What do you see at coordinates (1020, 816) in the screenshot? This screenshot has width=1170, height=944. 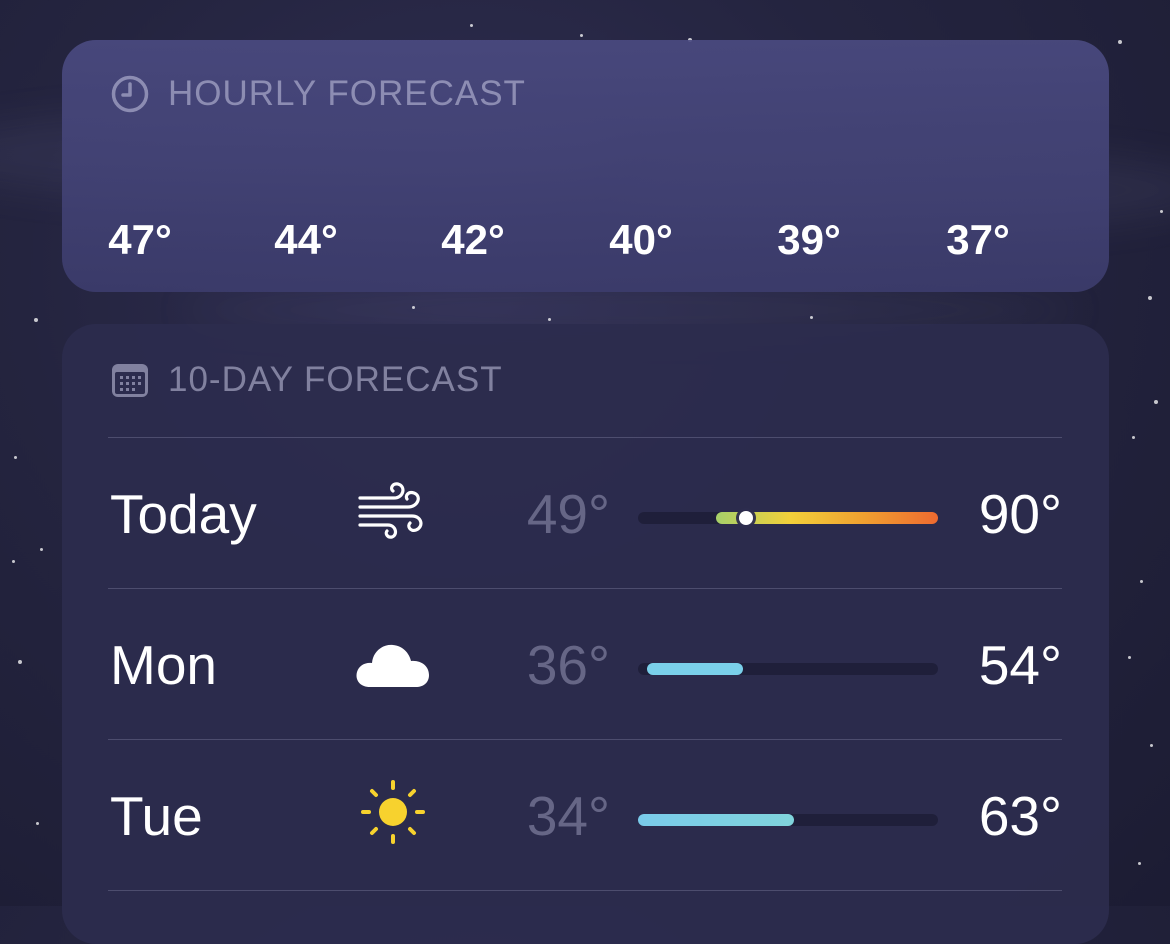 I see `high-temp: 63°` at bounding box center [1020, 816].